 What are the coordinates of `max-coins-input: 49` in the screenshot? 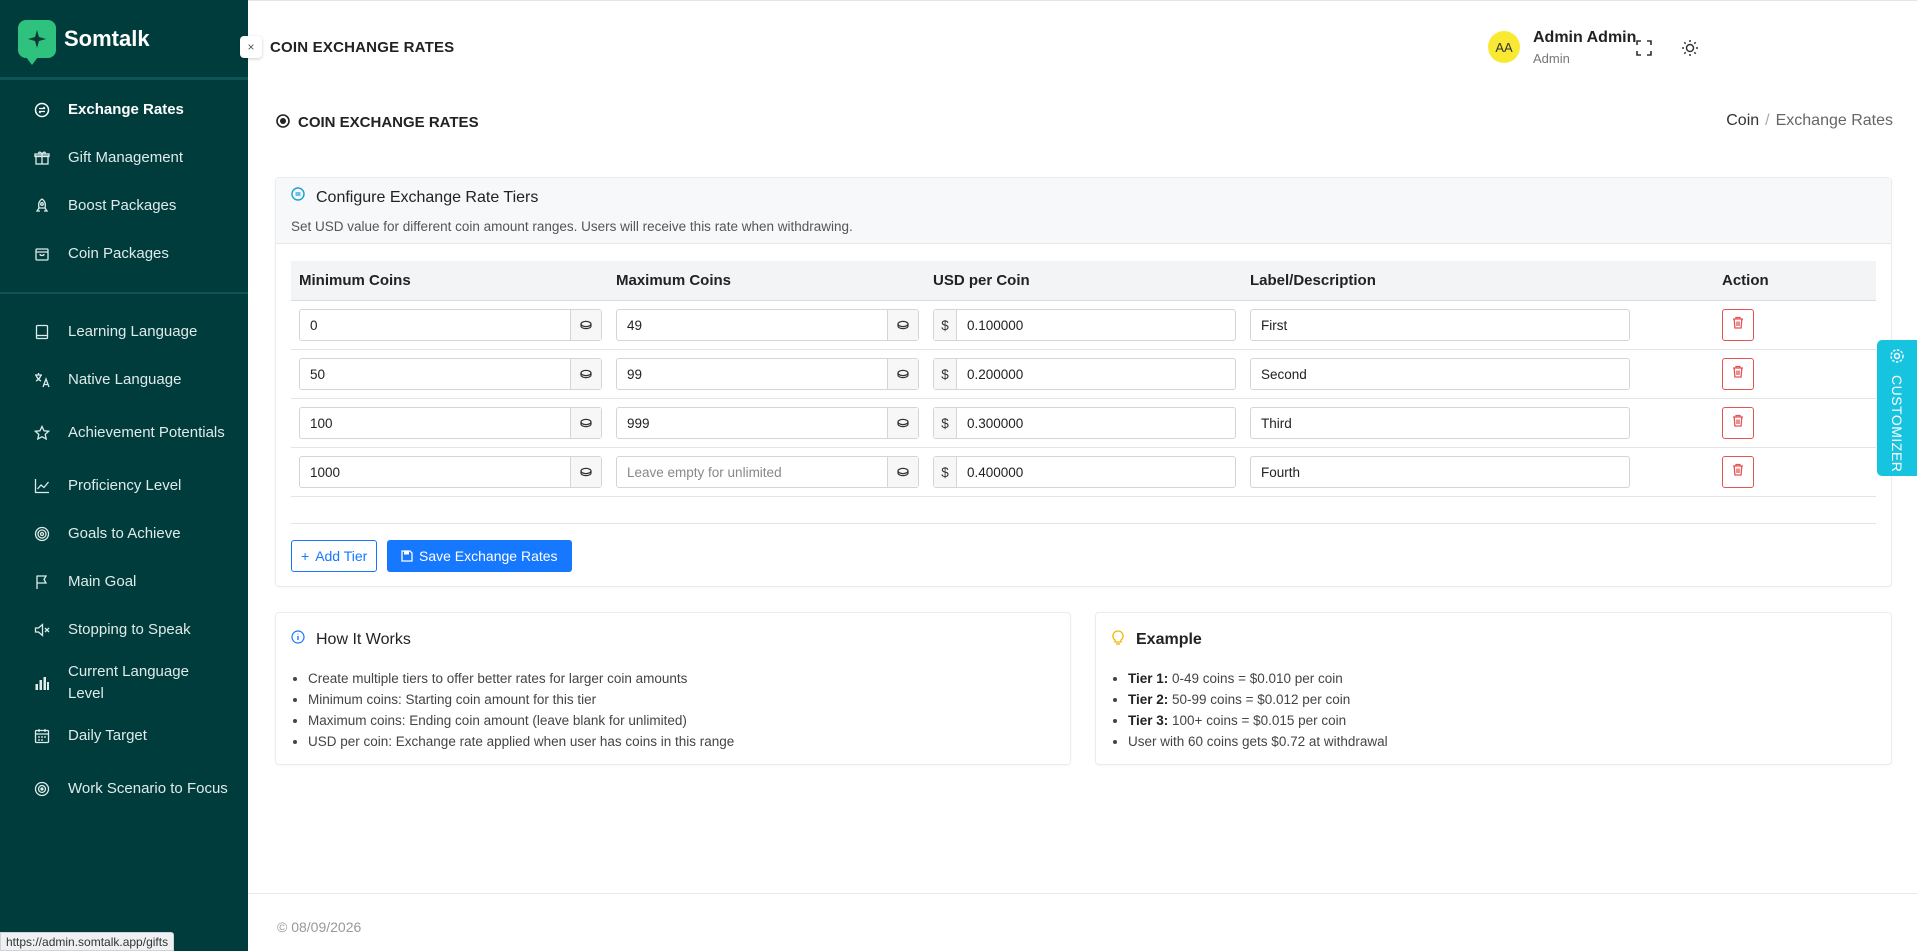 It's located at (752, 325).